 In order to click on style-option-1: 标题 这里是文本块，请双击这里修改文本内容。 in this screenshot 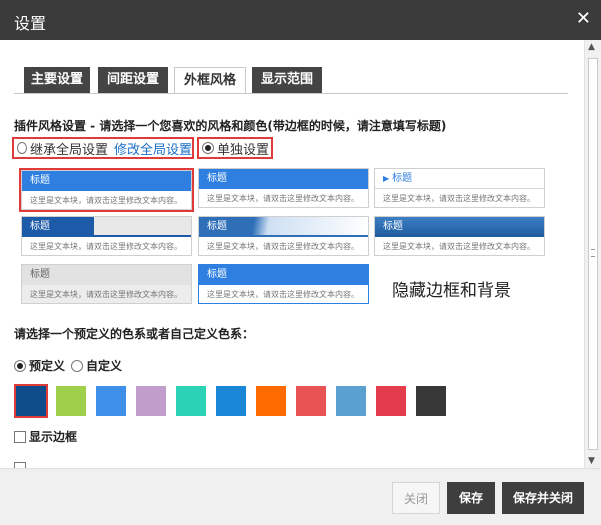, I will do `click(106, 190)`.